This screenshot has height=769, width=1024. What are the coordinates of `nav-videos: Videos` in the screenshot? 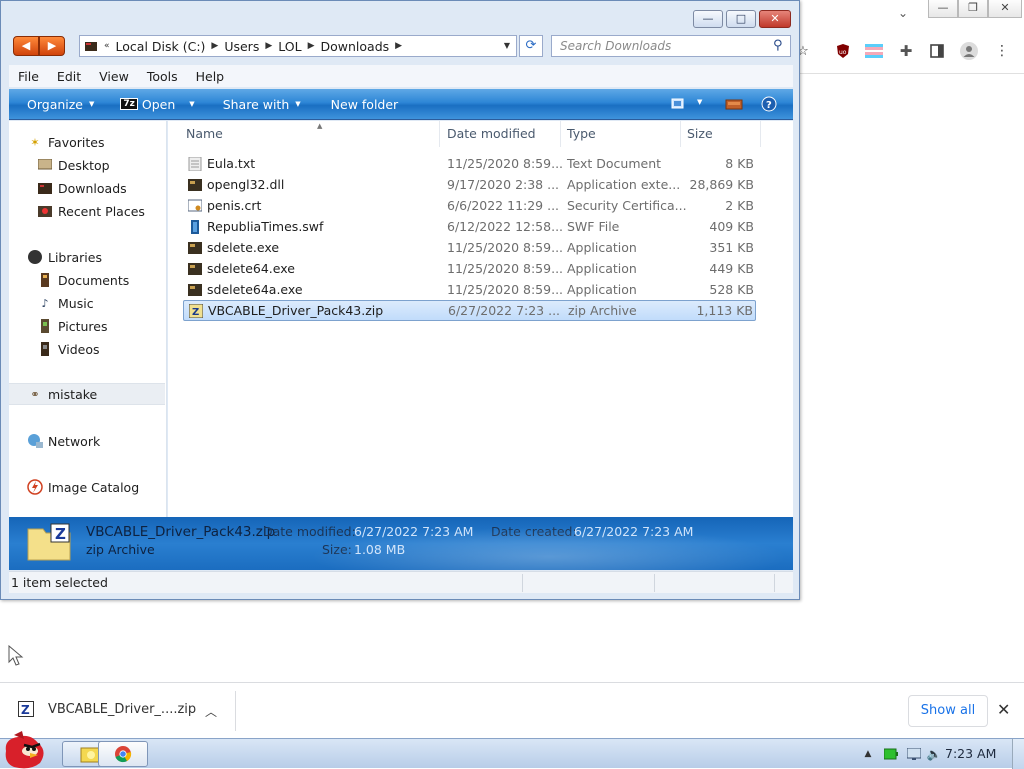 It's located at (101, 349).